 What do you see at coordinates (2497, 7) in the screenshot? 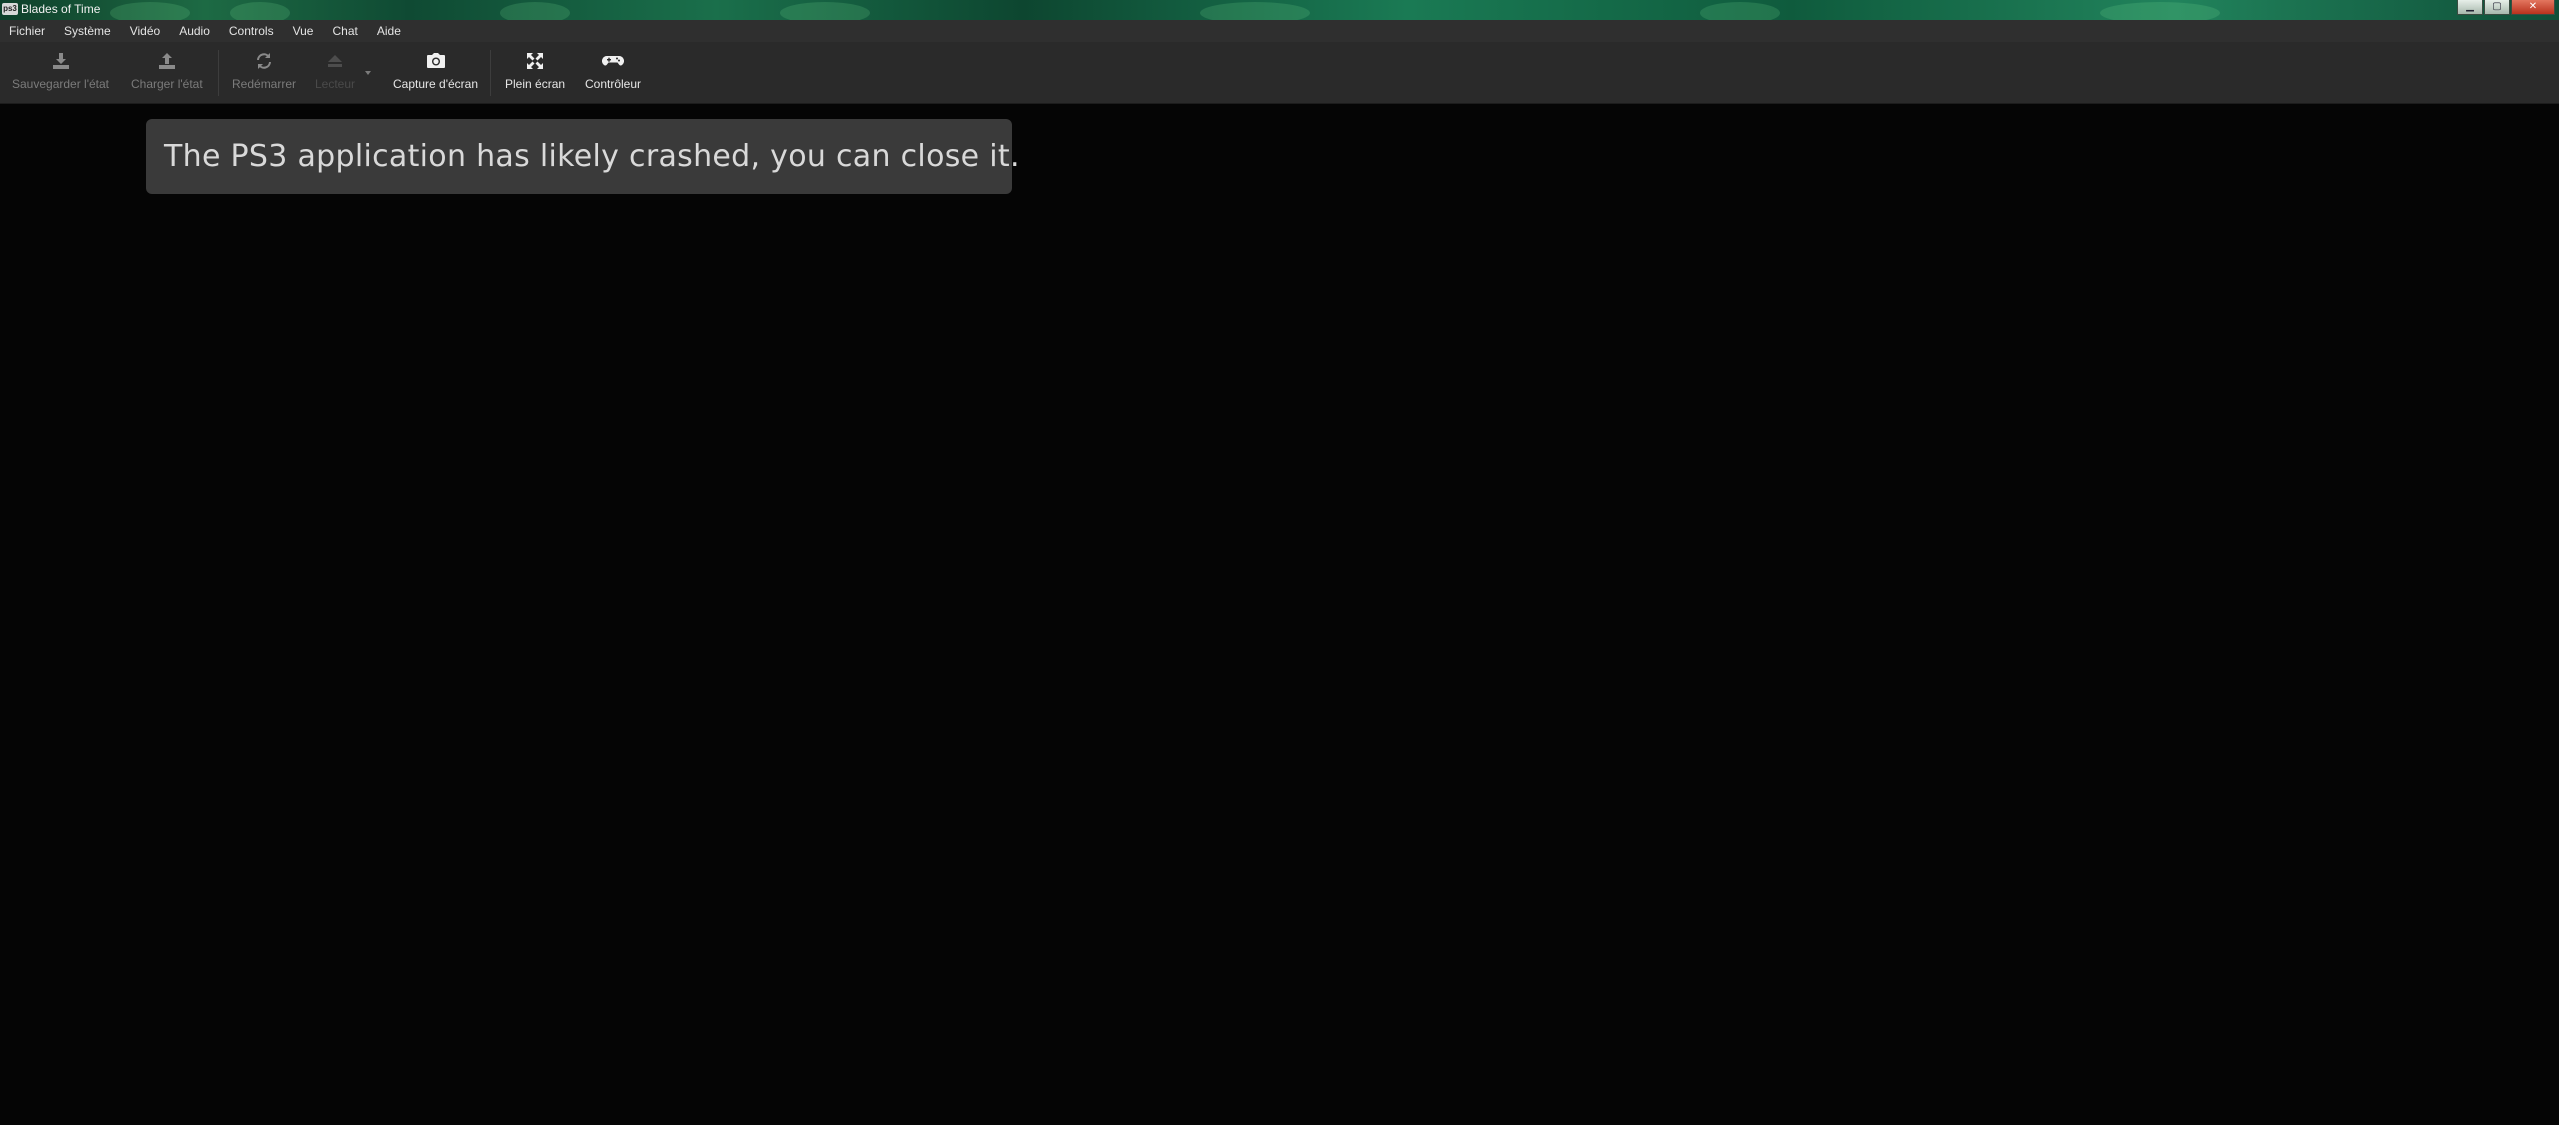
I see `maximize-button: ▢` at bounding box center [2497, 7].